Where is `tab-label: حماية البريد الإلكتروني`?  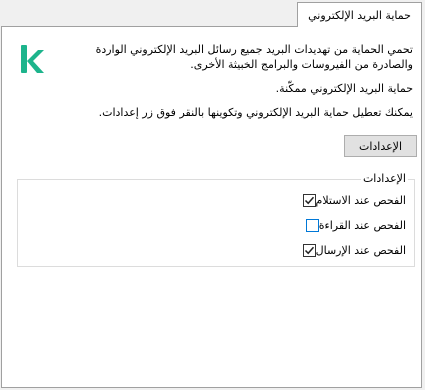
tab-label: حماية البريد الإلكتروني is located at coordinates (359, 15).